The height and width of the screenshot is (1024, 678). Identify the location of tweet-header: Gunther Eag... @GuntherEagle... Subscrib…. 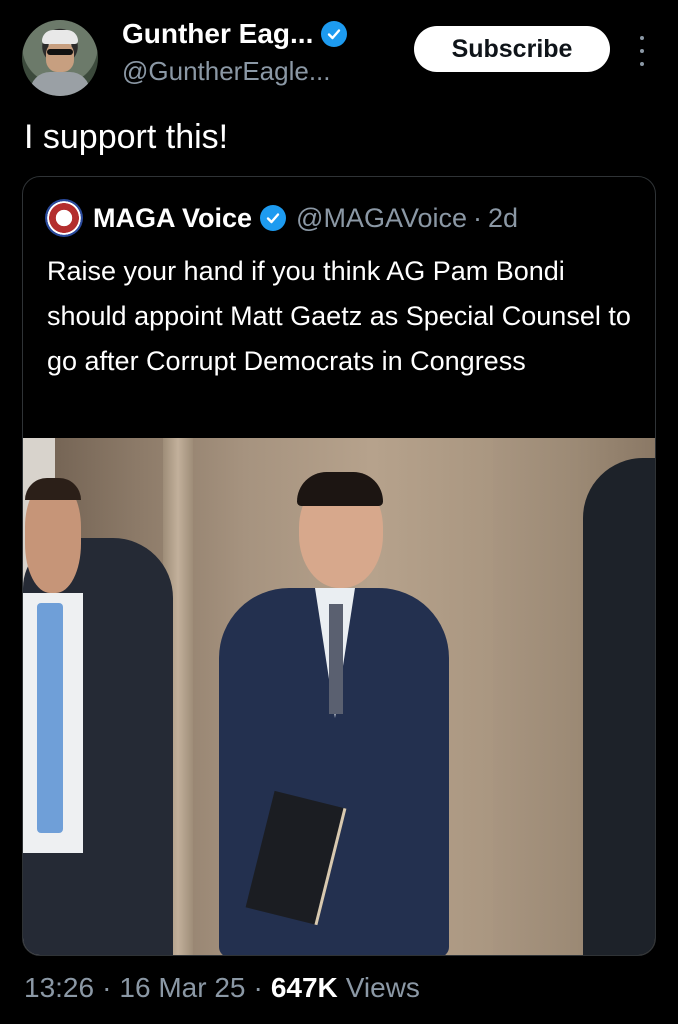
(342, 58).